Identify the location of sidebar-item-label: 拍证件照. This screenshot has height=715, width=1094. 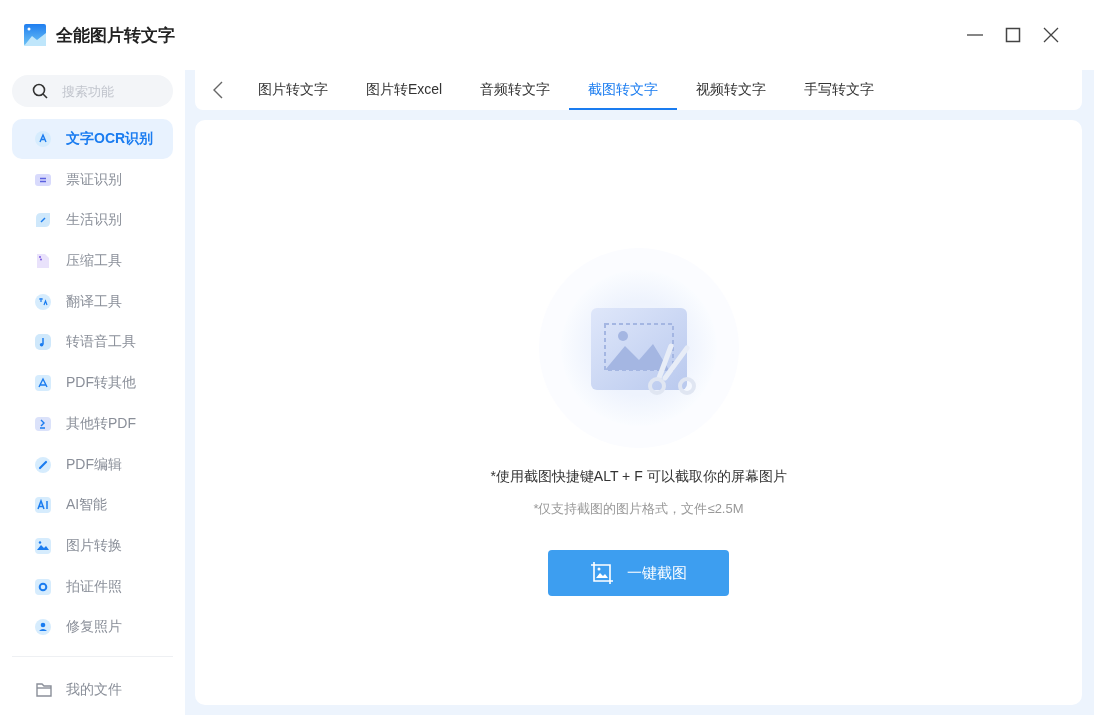
(94, 586).